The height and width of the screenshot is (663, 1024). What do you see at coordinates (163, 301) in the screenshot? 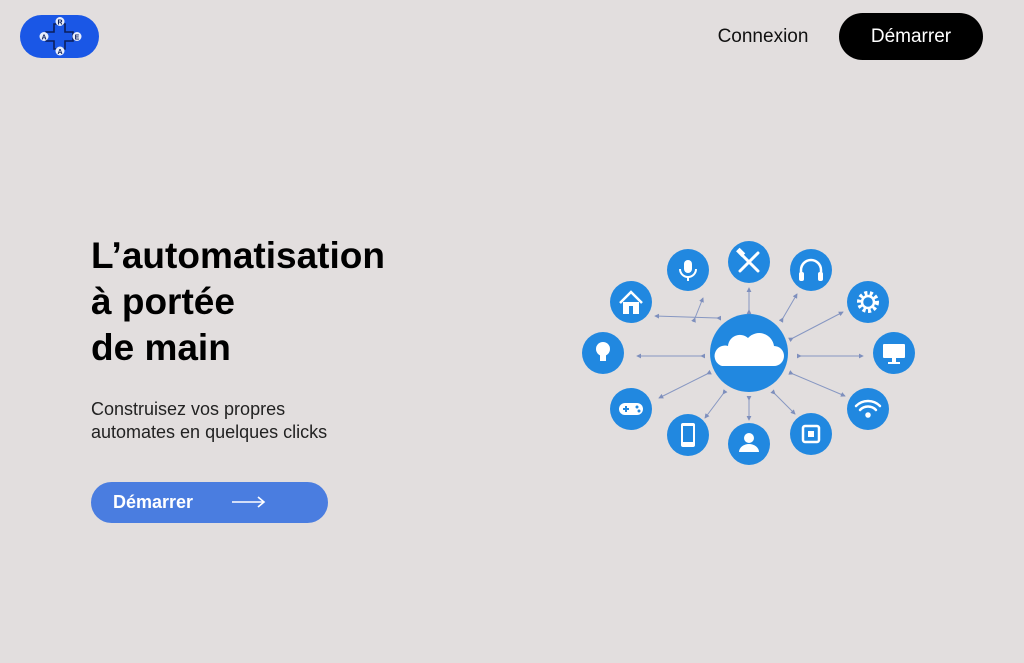
I see `hero-title-line-2: à portée` at bounding box center [163, 301].